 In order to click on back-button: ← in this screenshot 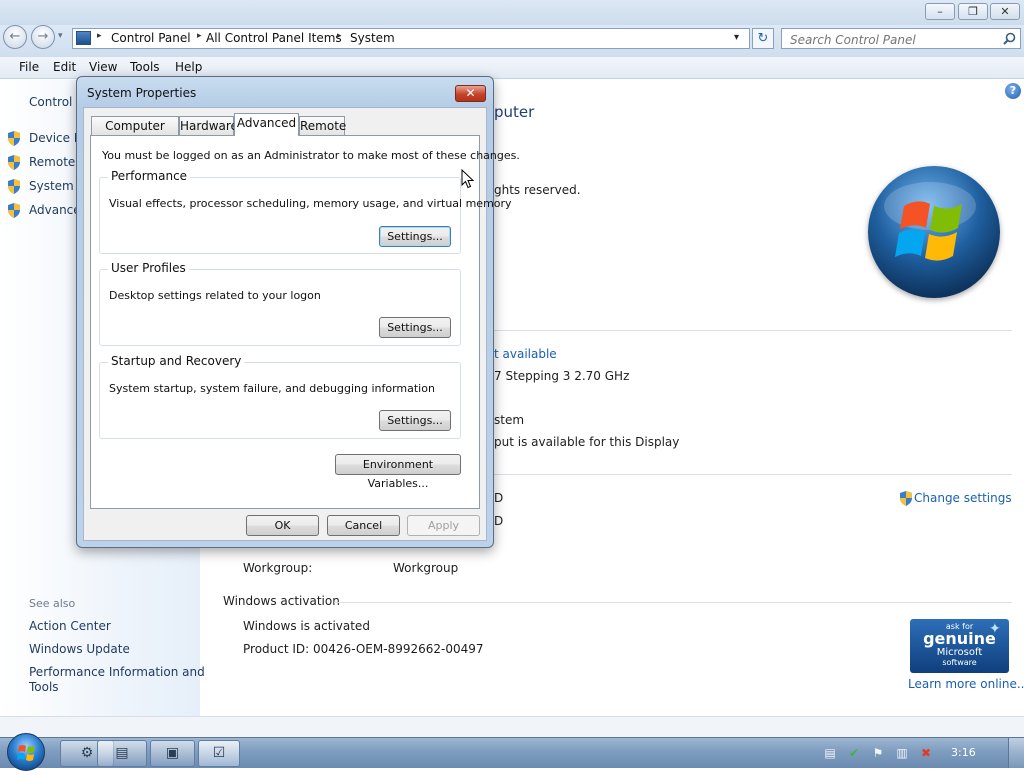, I will do `click(15, 37)`.